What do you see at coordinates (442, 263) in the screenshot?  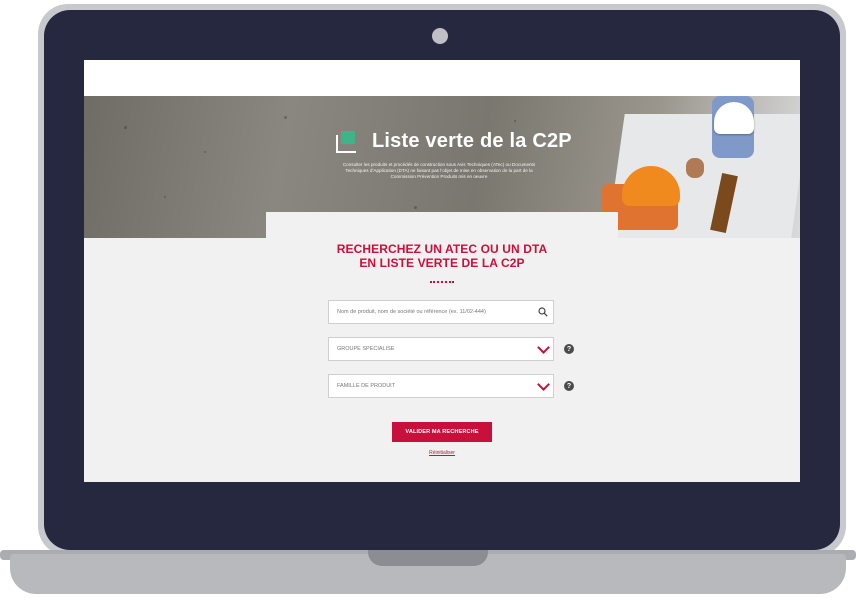 I see `search-heading-line2: EN LISTE VERTE DE LA C2P` at bounding box center [442, 263].